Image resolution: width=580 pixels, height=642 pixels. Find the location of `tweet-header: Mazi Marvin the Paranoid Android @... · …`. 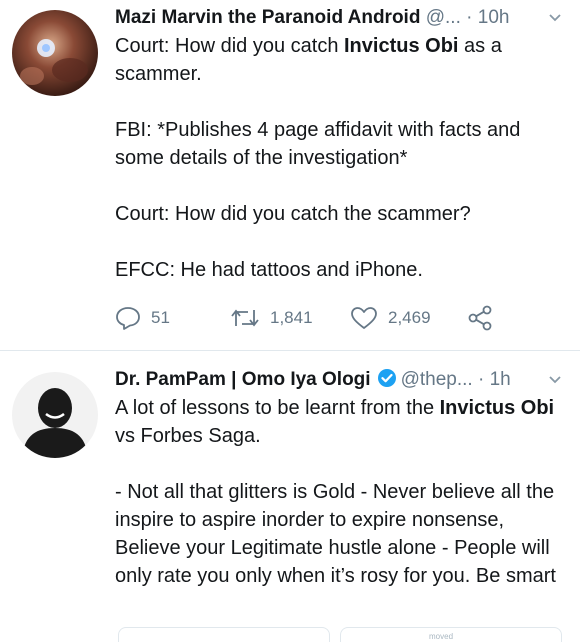

tweet-header: Mazi Marvin the Paranoid Android @... · … is located at coordinates (342, 18).